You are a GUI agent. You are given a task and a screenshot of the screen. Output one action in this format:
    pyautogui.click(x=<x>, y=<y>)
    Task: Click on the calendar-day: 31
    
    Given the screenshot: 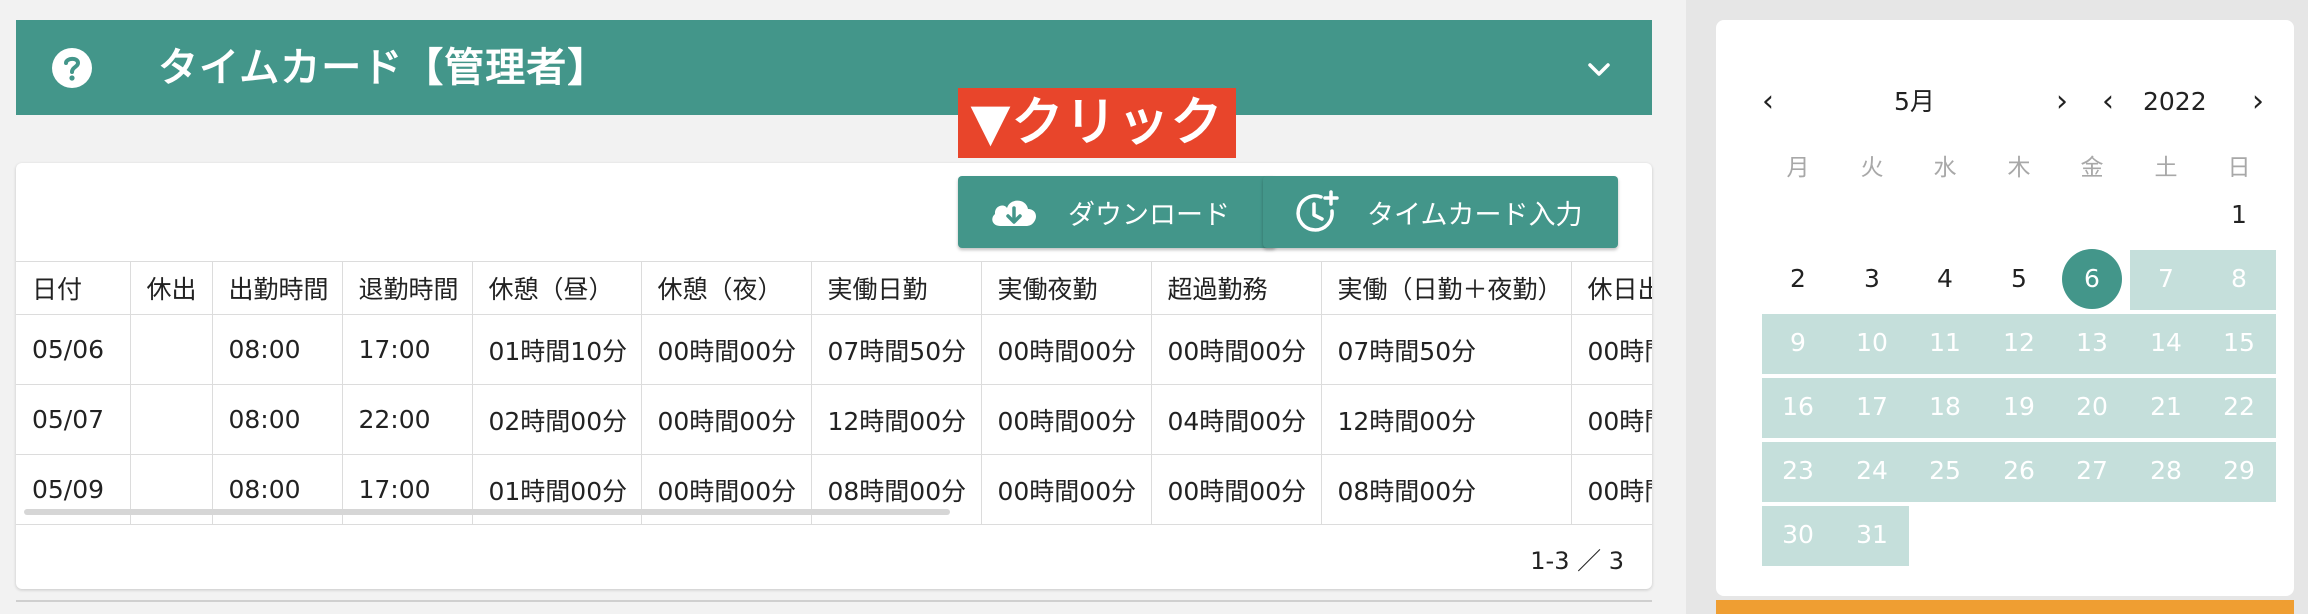 What is the action you would take?
    pyautogui.click(x=1872, y=535)
    